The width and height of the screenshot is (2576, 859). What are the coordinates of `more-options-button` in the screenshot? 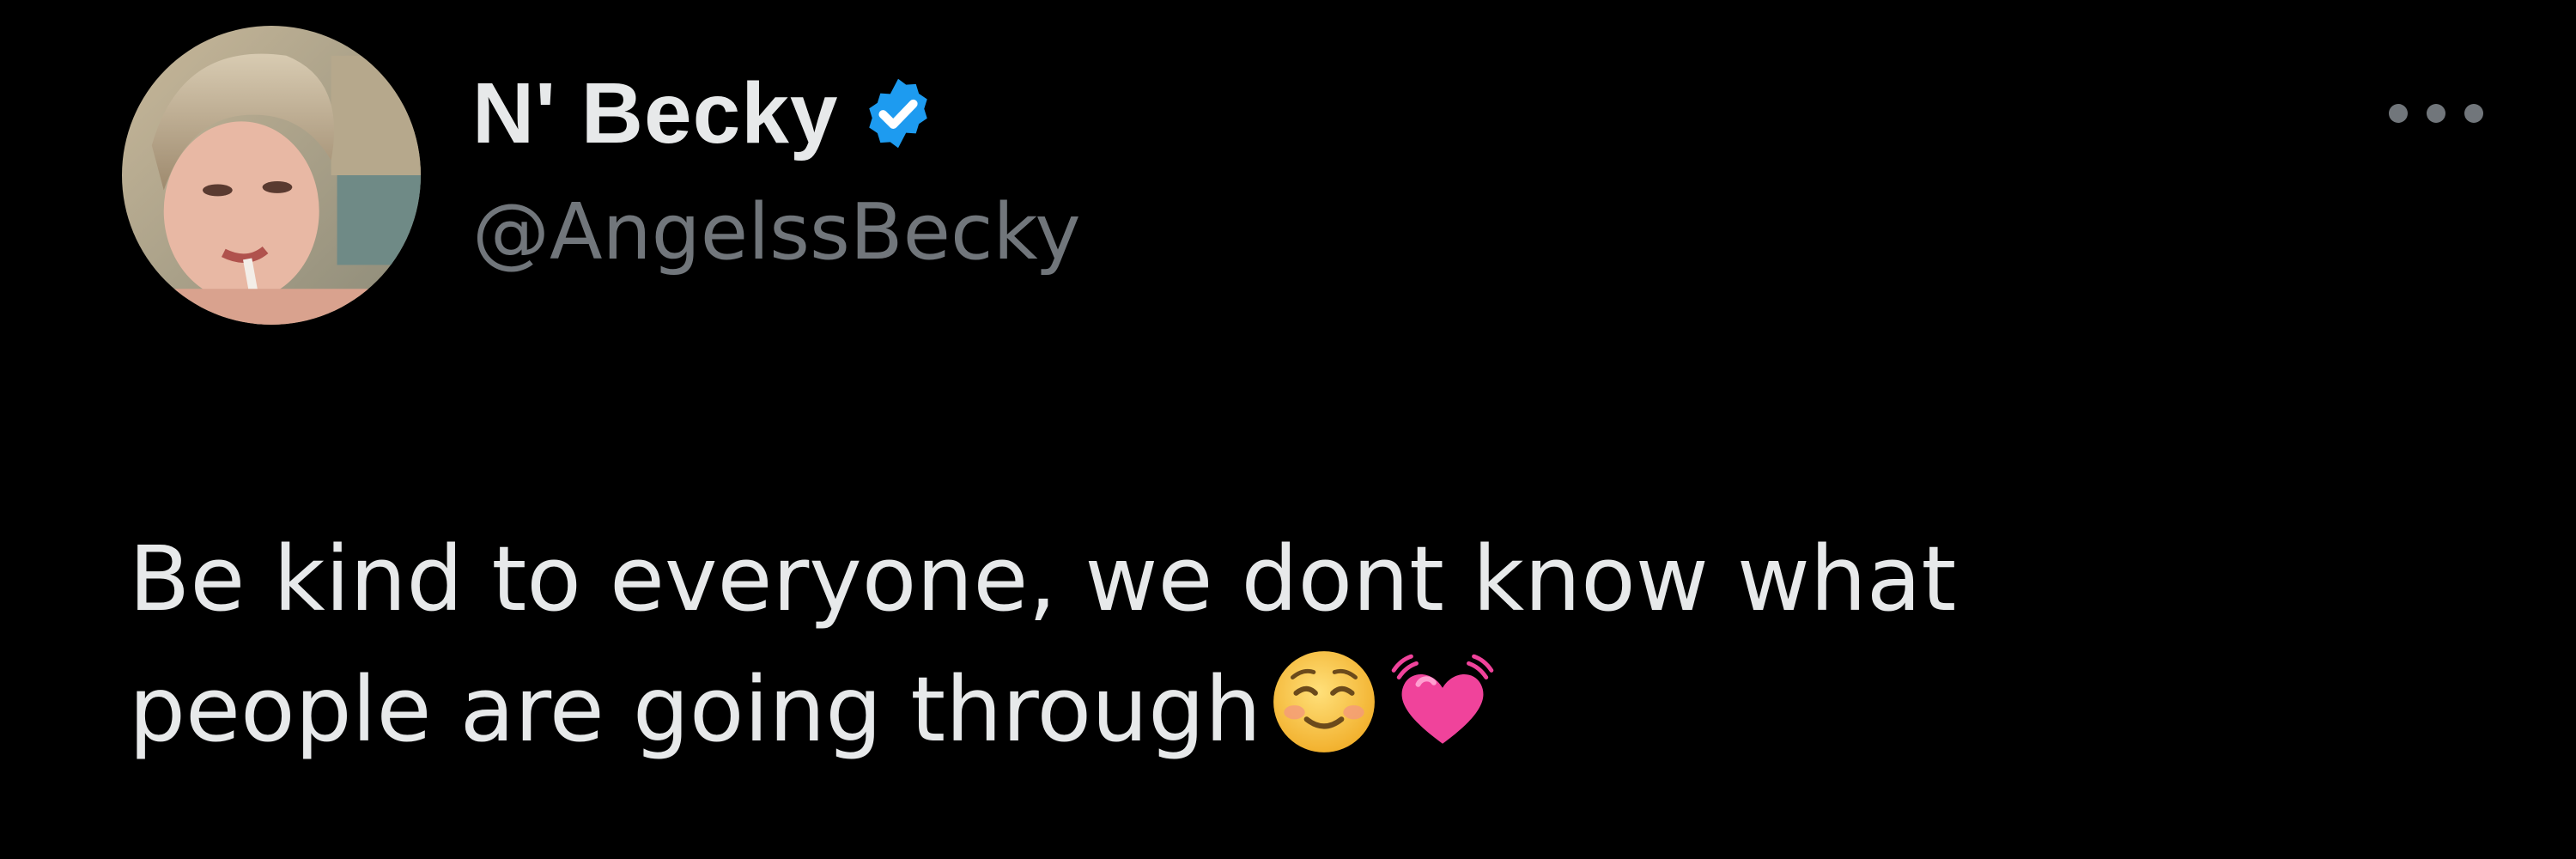 It's located at (2436, 114).